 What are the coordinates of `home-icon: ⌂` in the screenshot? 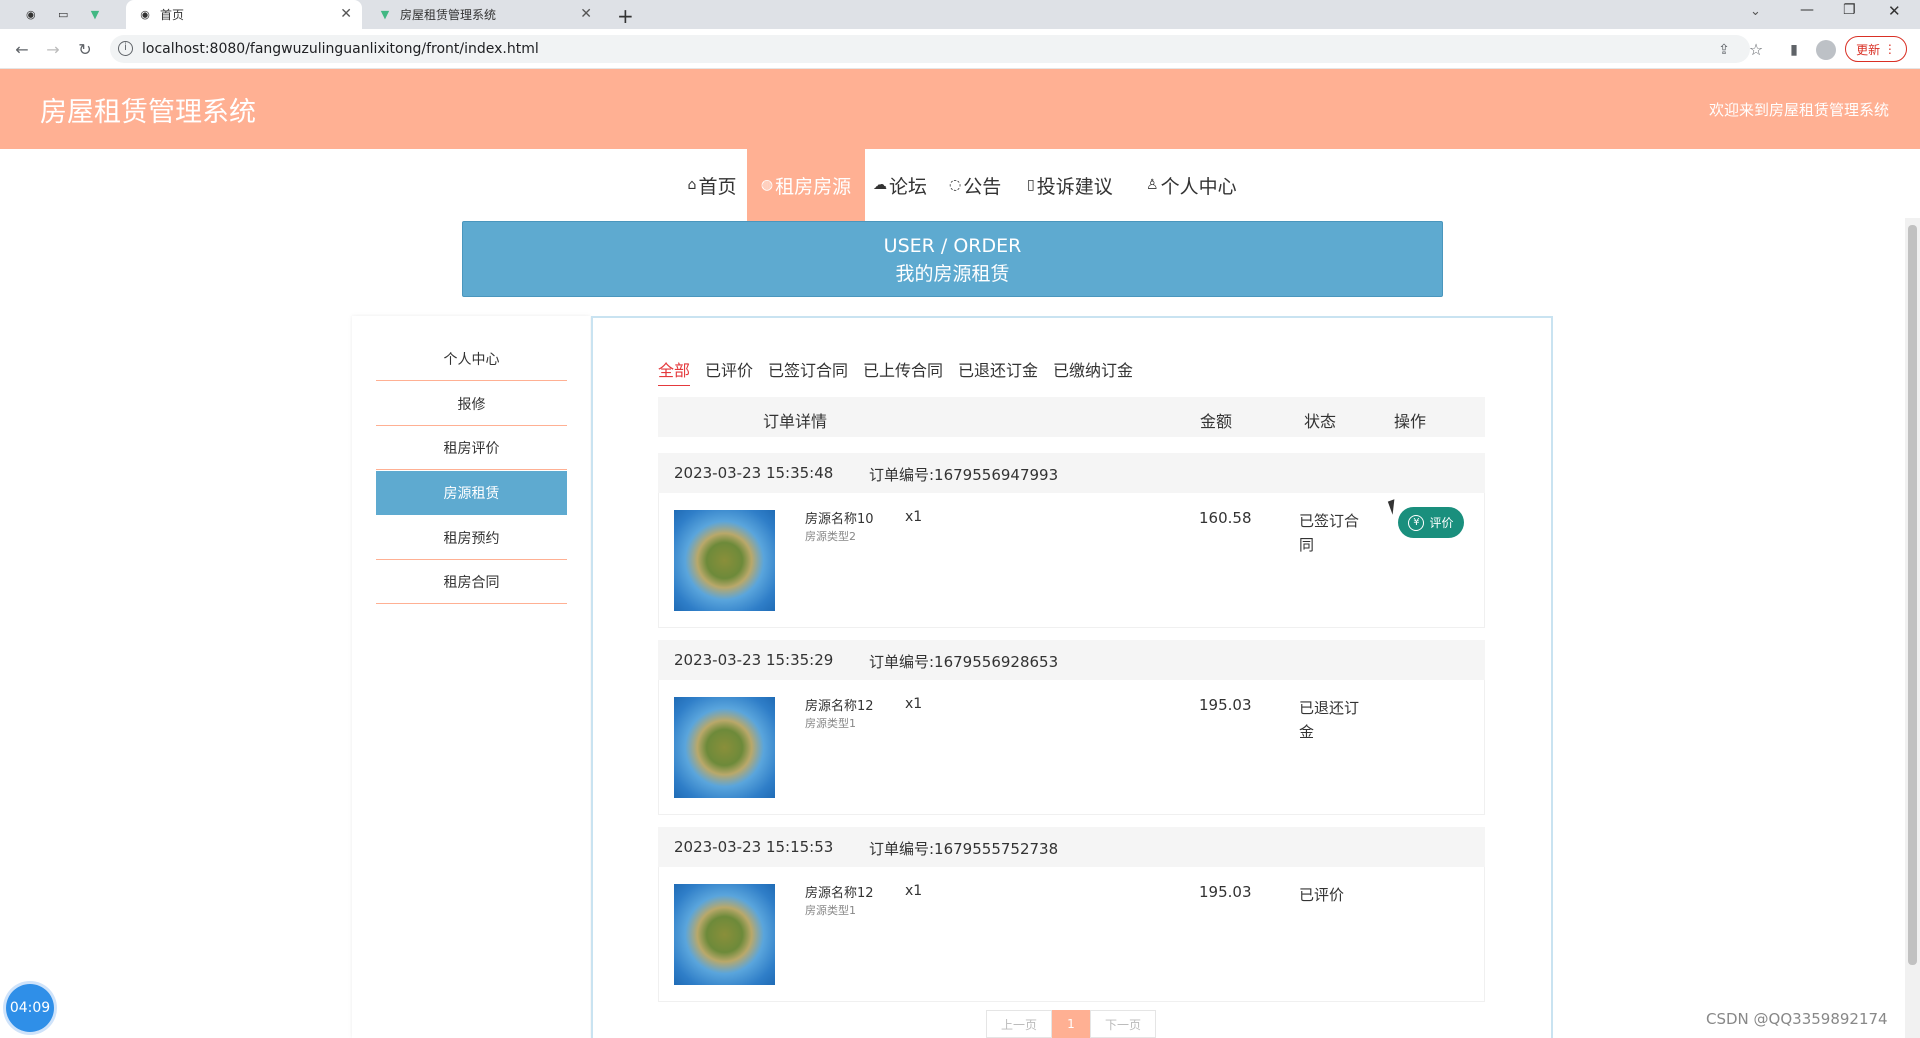 It's located at (692, 185).